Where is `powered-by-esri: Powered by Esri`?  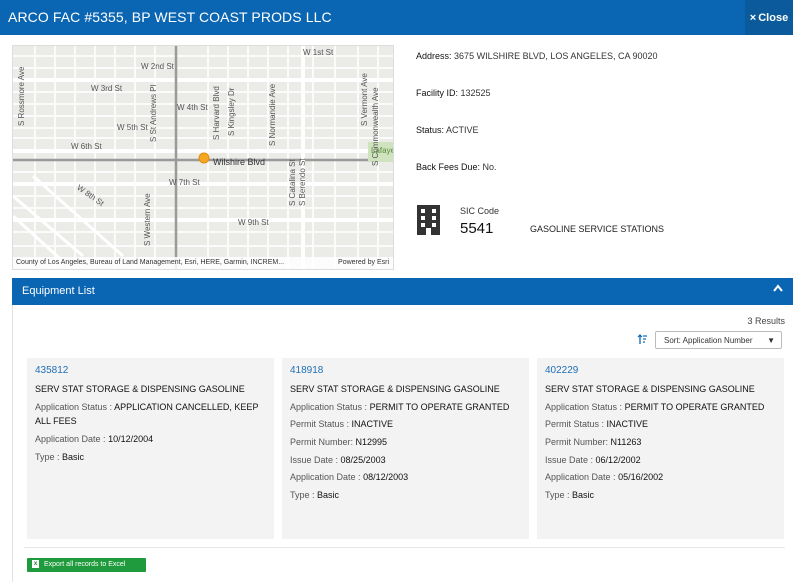
powered-by-esri: Powered by Esri is located at coordinates (363, 263).